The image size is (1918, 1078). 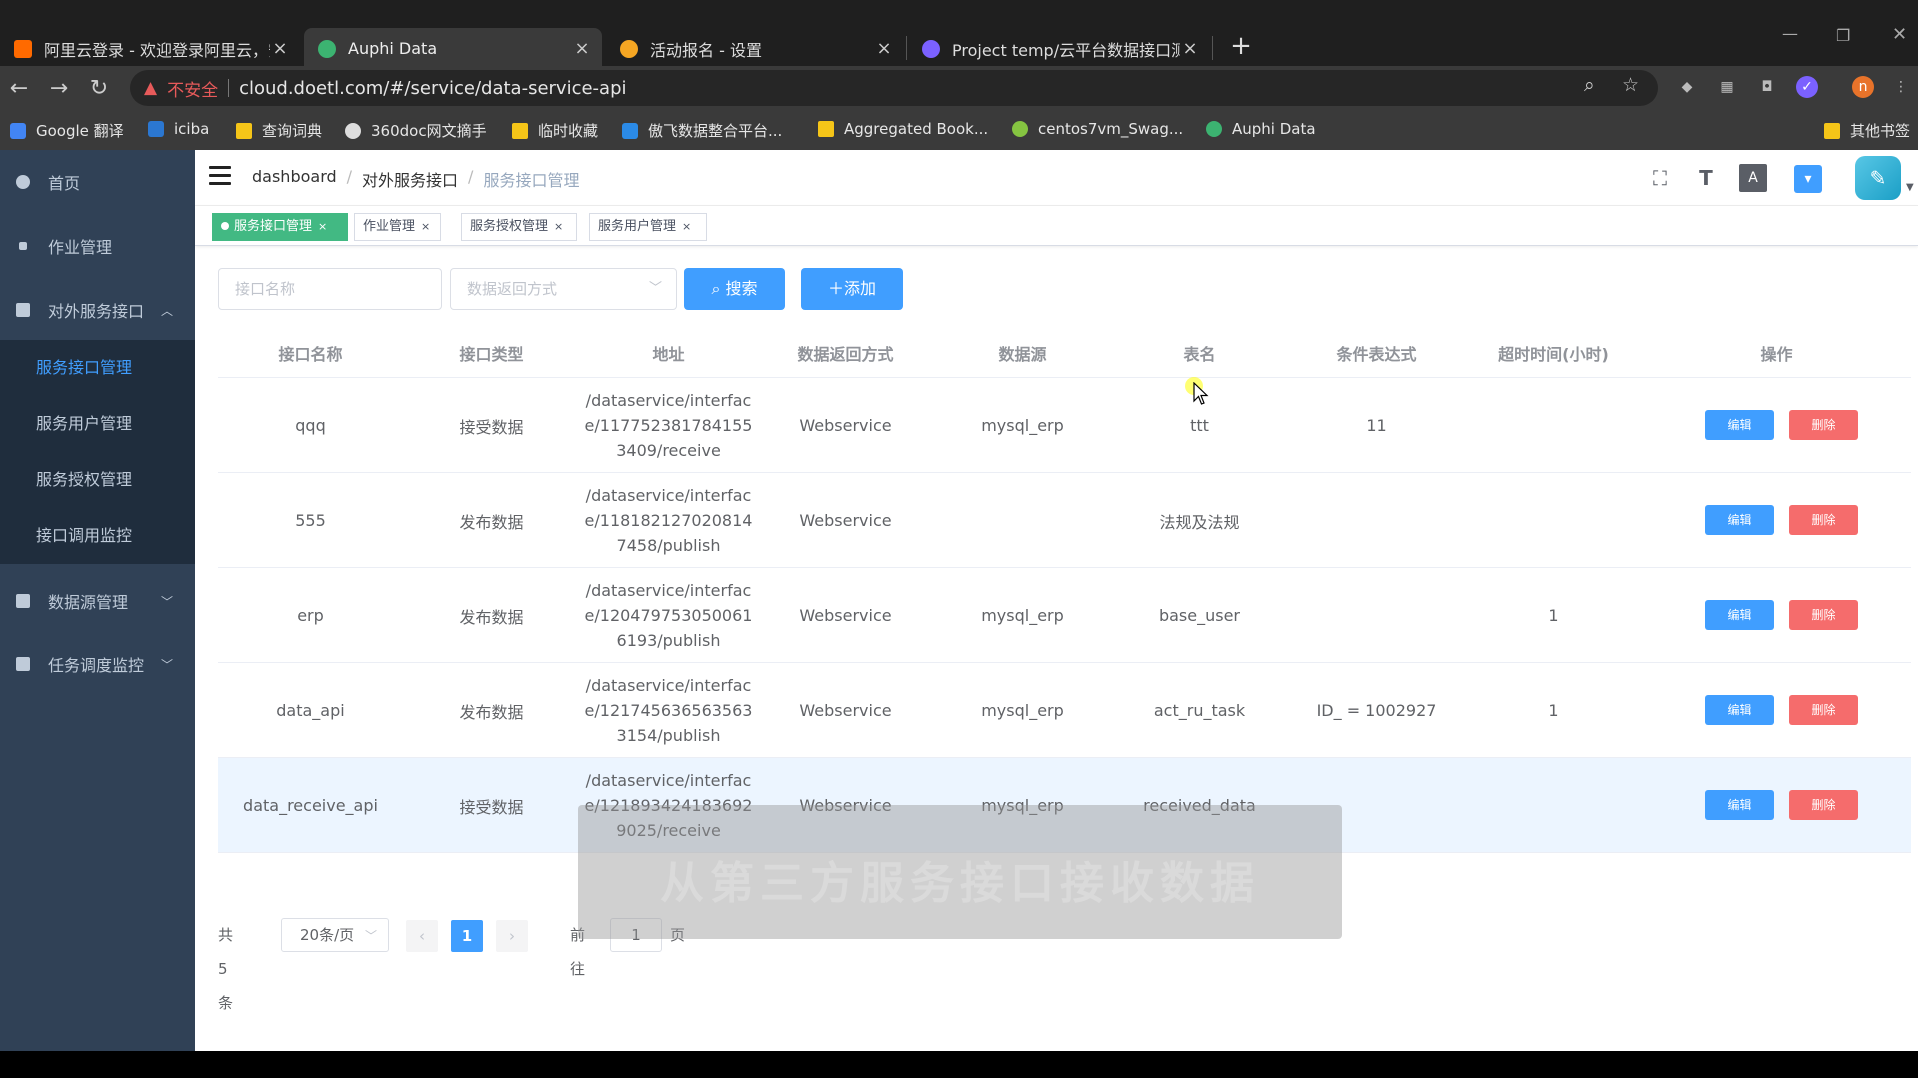 I want to click on sidebar-subitem-service-users: 服务用户管理, so click(x=97, y=424).